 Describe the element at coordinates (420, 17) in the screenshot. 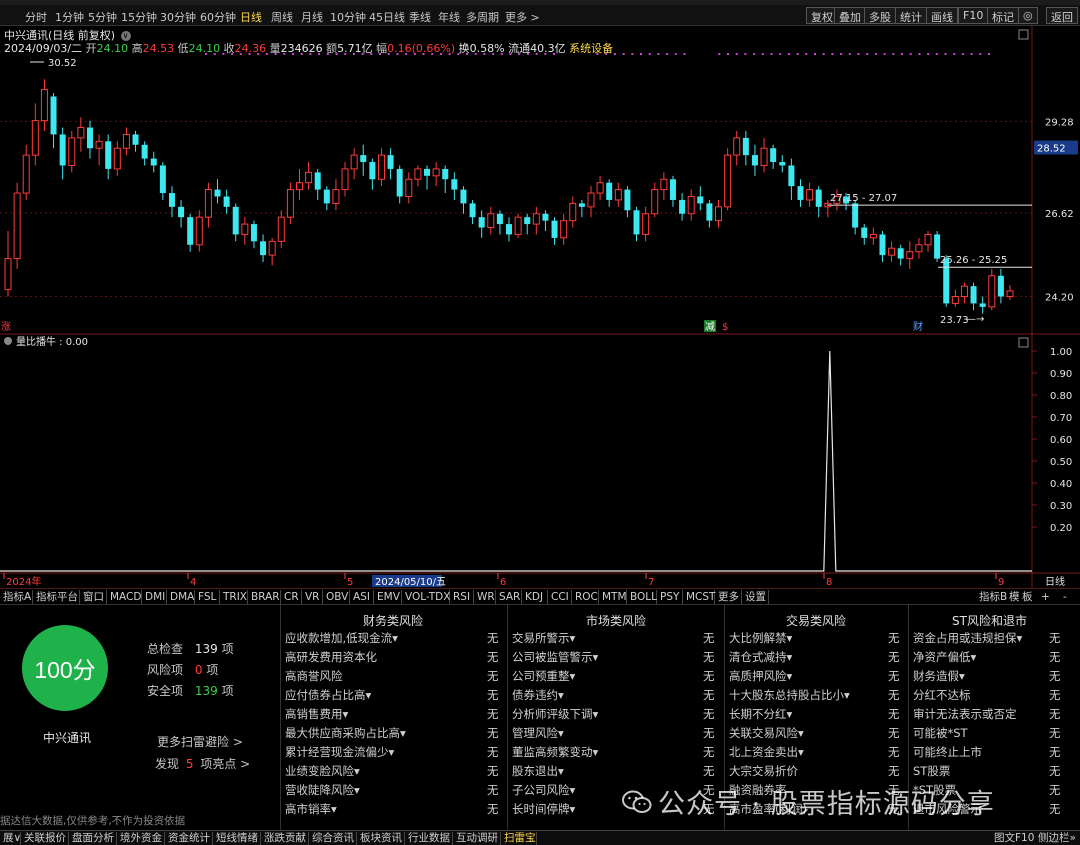

I see `period-tab-11: 季线` at that location.